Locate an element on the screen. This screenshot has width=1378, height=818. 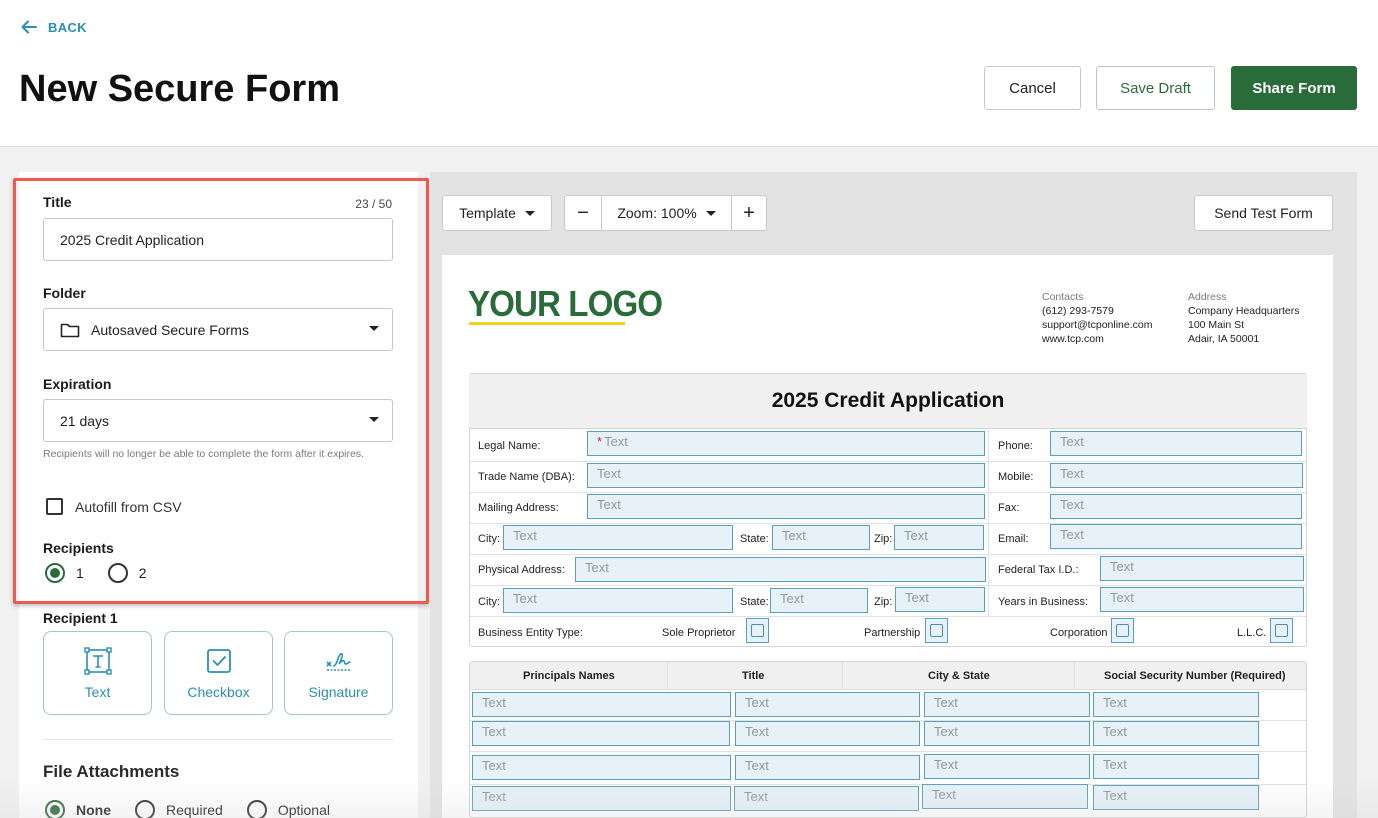
back-label: BACK is located at coordinates (67, 27).